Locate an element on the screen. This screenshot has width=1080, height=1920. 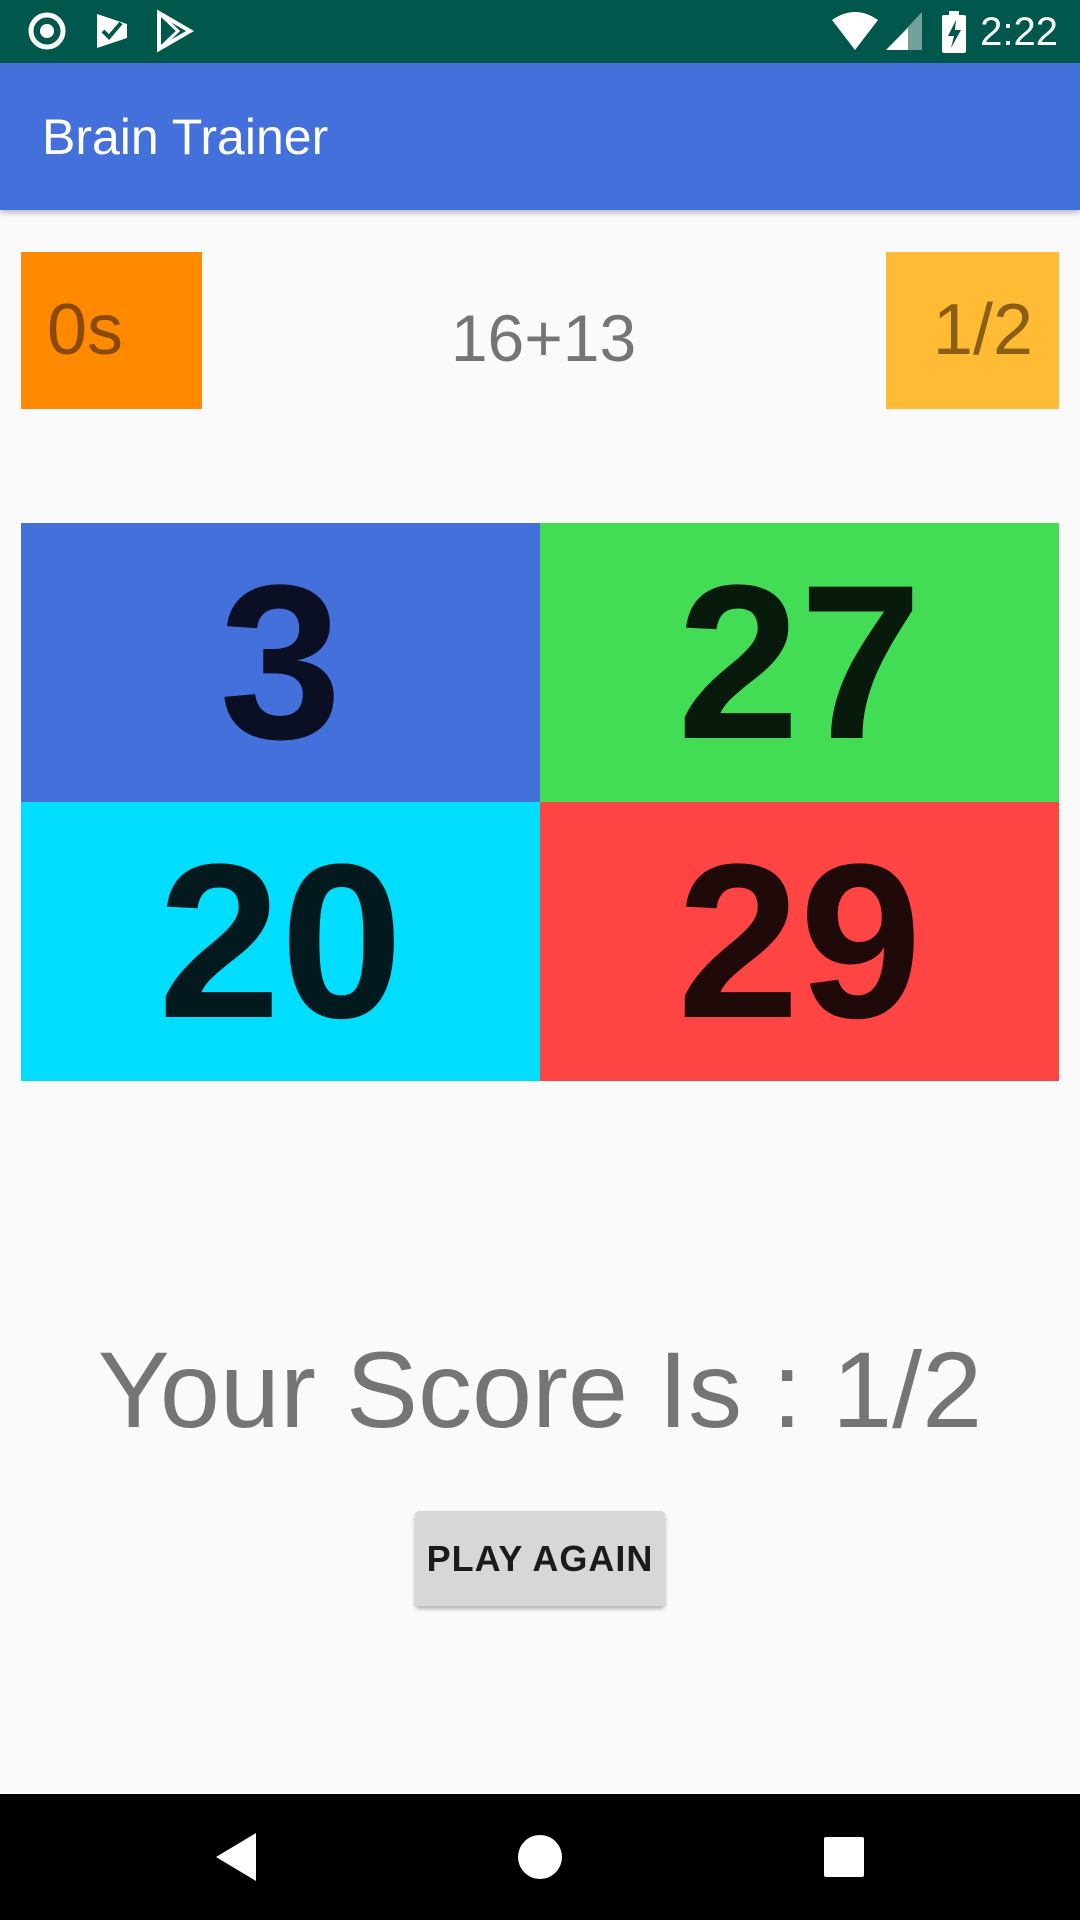
timer-display: 0s is located at coordinates (111, 330).